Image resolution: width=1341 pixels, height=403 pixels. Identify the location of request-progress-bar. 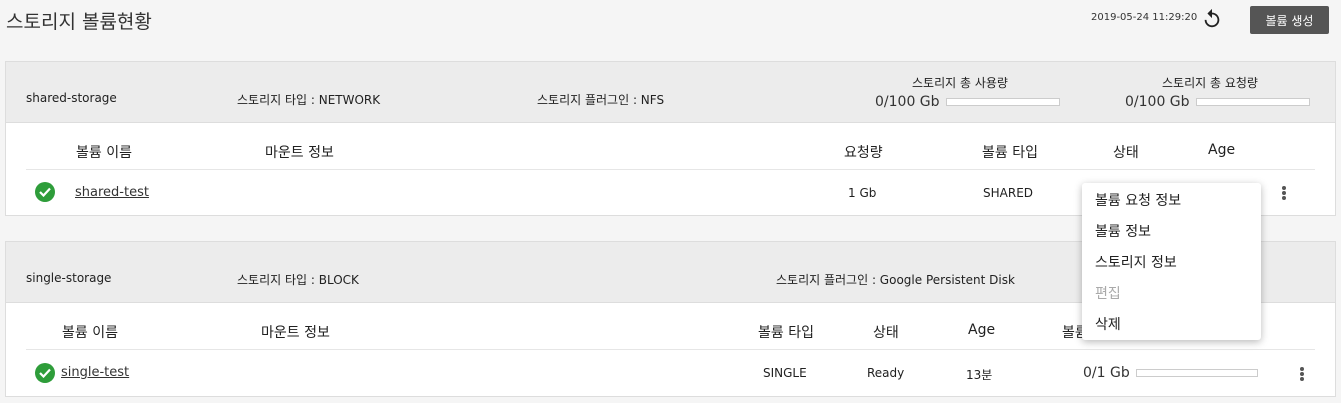
(1252, 102).